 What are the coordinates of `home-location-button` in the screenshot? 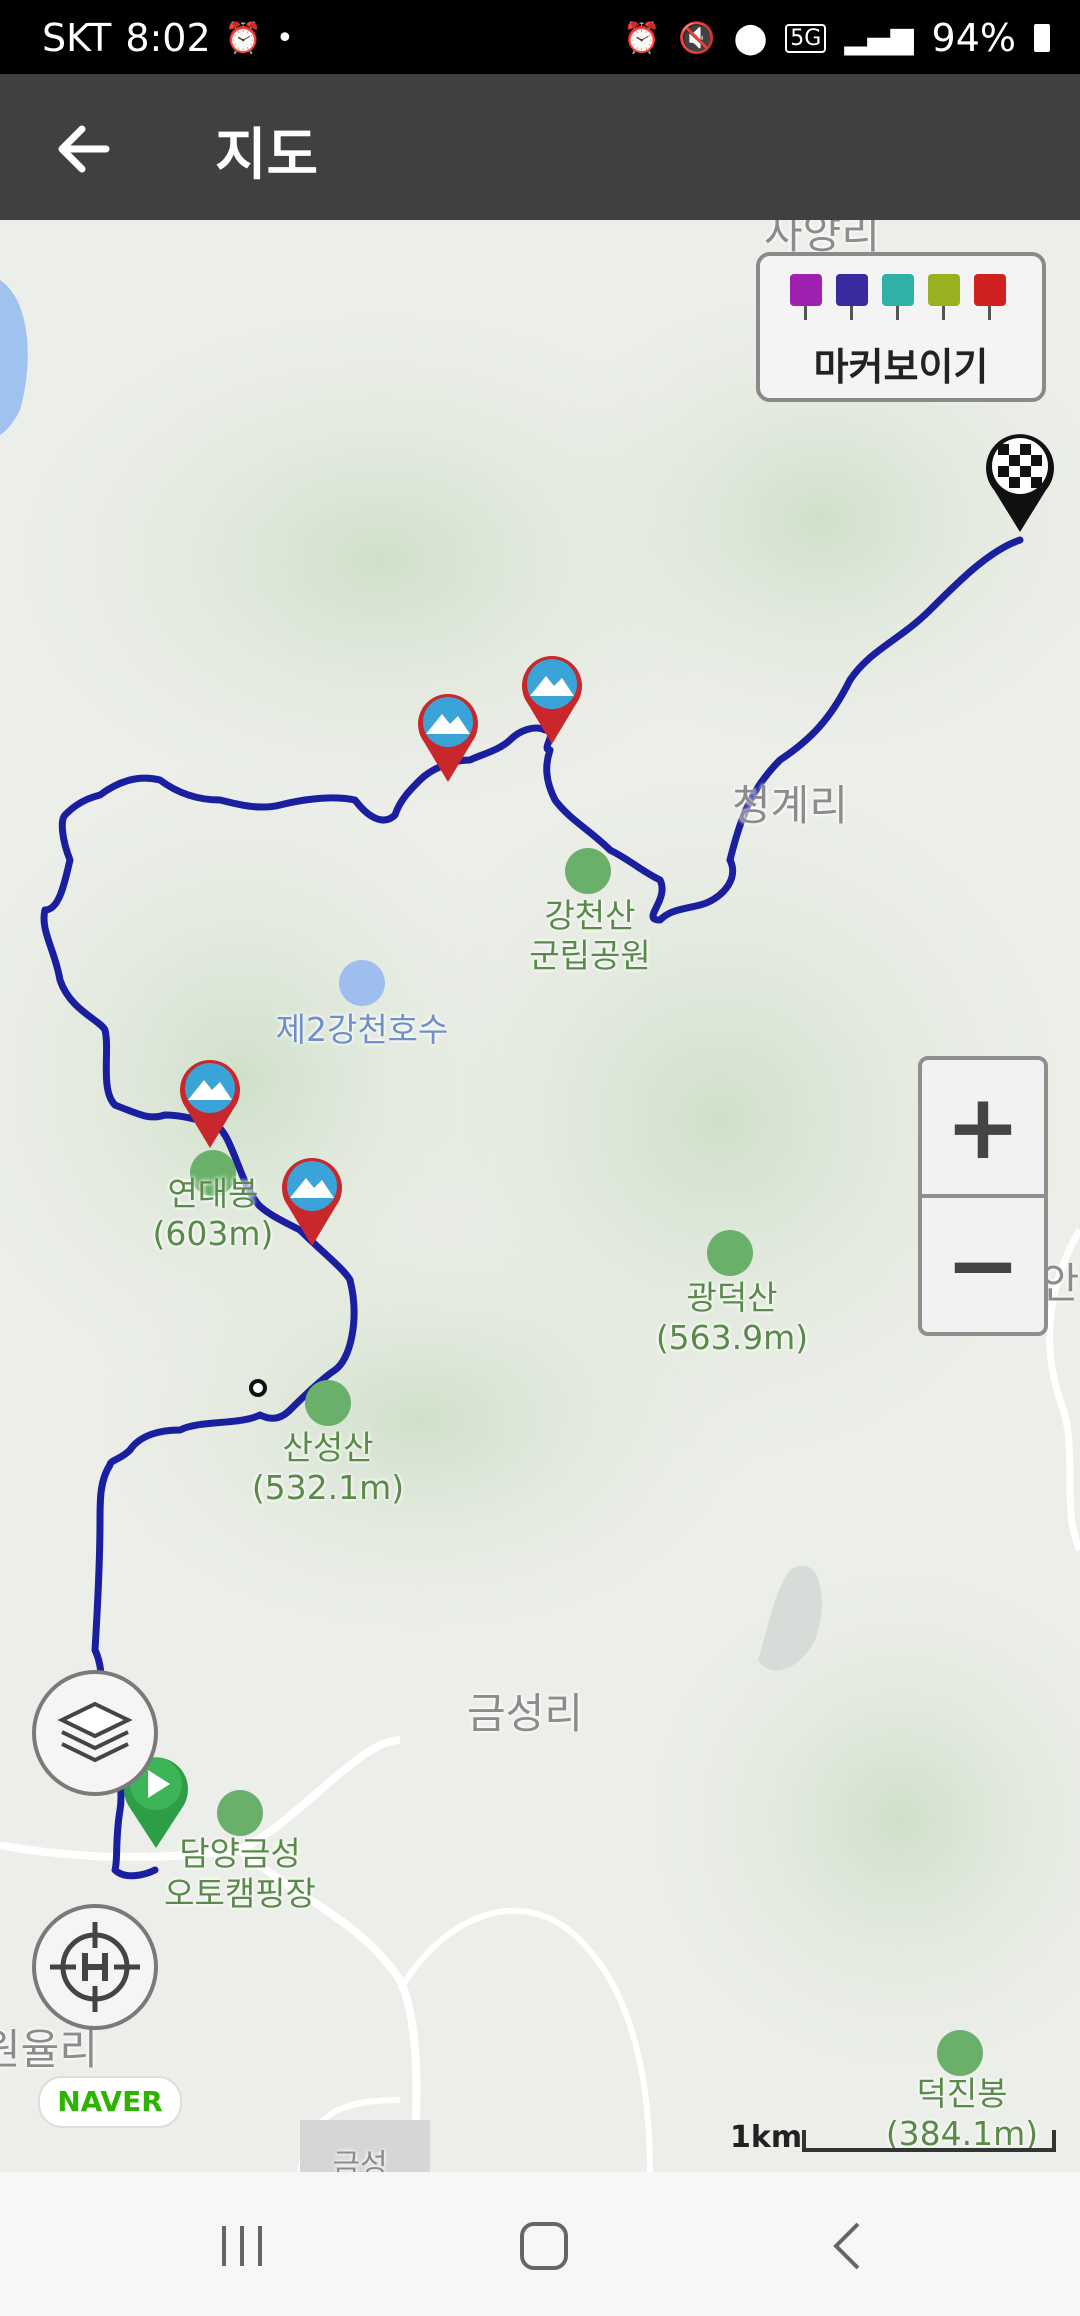 It's located at (95, 1967).